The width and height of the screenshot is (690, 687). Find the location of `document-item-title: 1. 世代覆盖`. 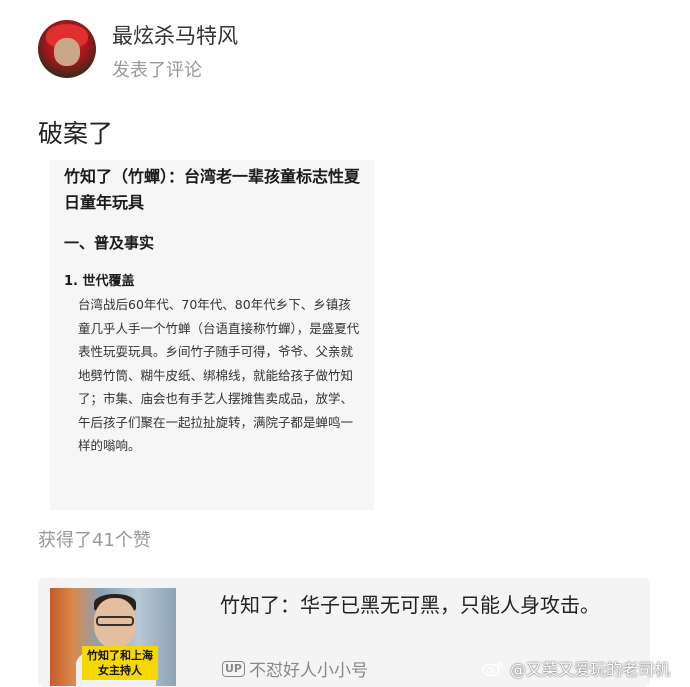

document-item-title: 1. 世代覆盖 is located at coordinates (99, 281).